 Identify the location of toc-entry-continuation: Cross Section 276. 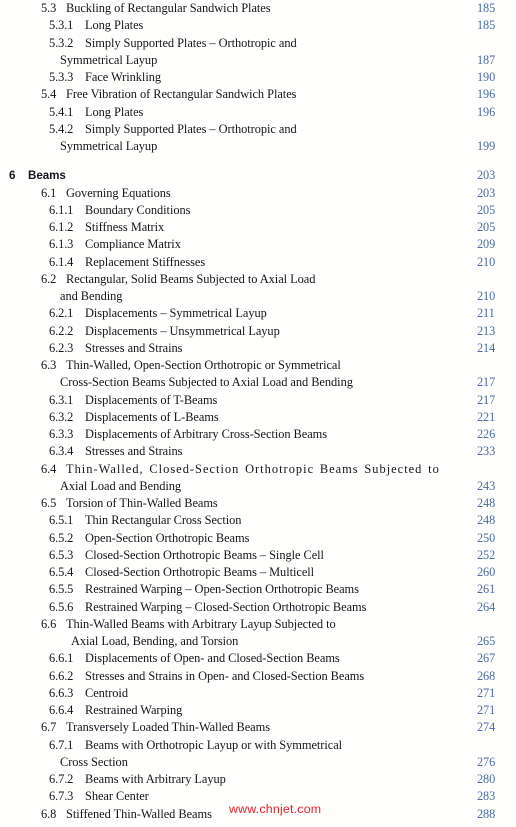
(258, 762).